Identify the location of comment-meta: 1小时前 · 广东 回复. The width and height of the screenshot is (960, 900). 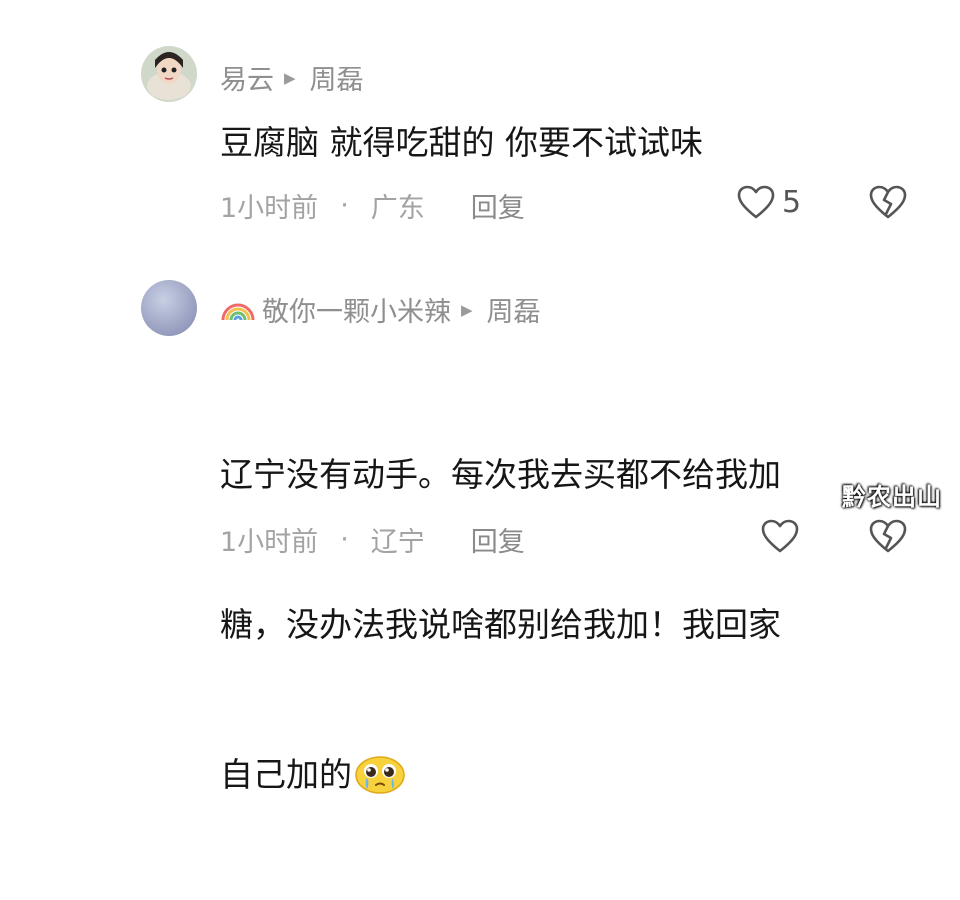
(372, 205).